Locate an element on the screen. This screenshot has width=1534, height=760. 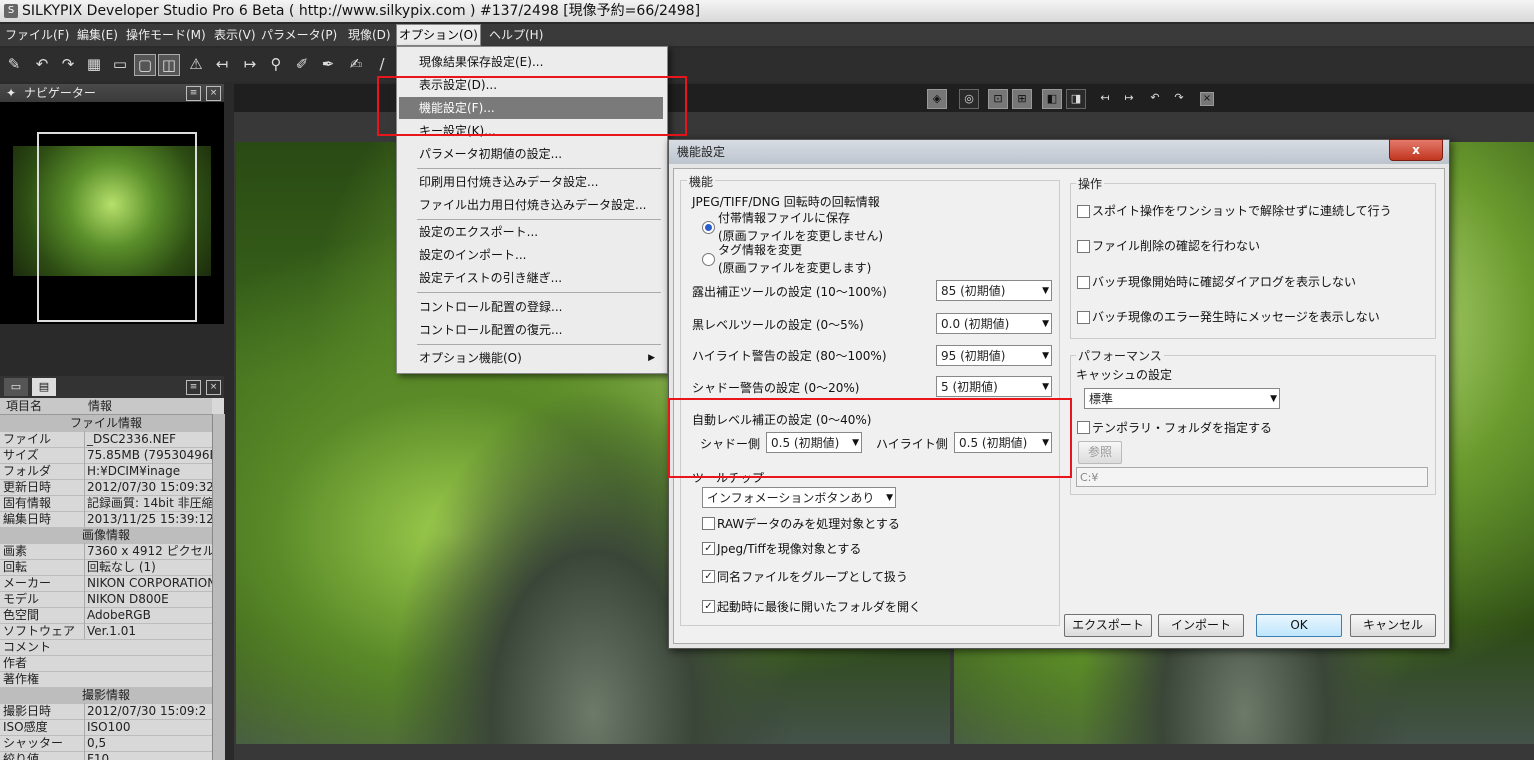
prev-icon: ↤ is located at coordinates (222, 64).